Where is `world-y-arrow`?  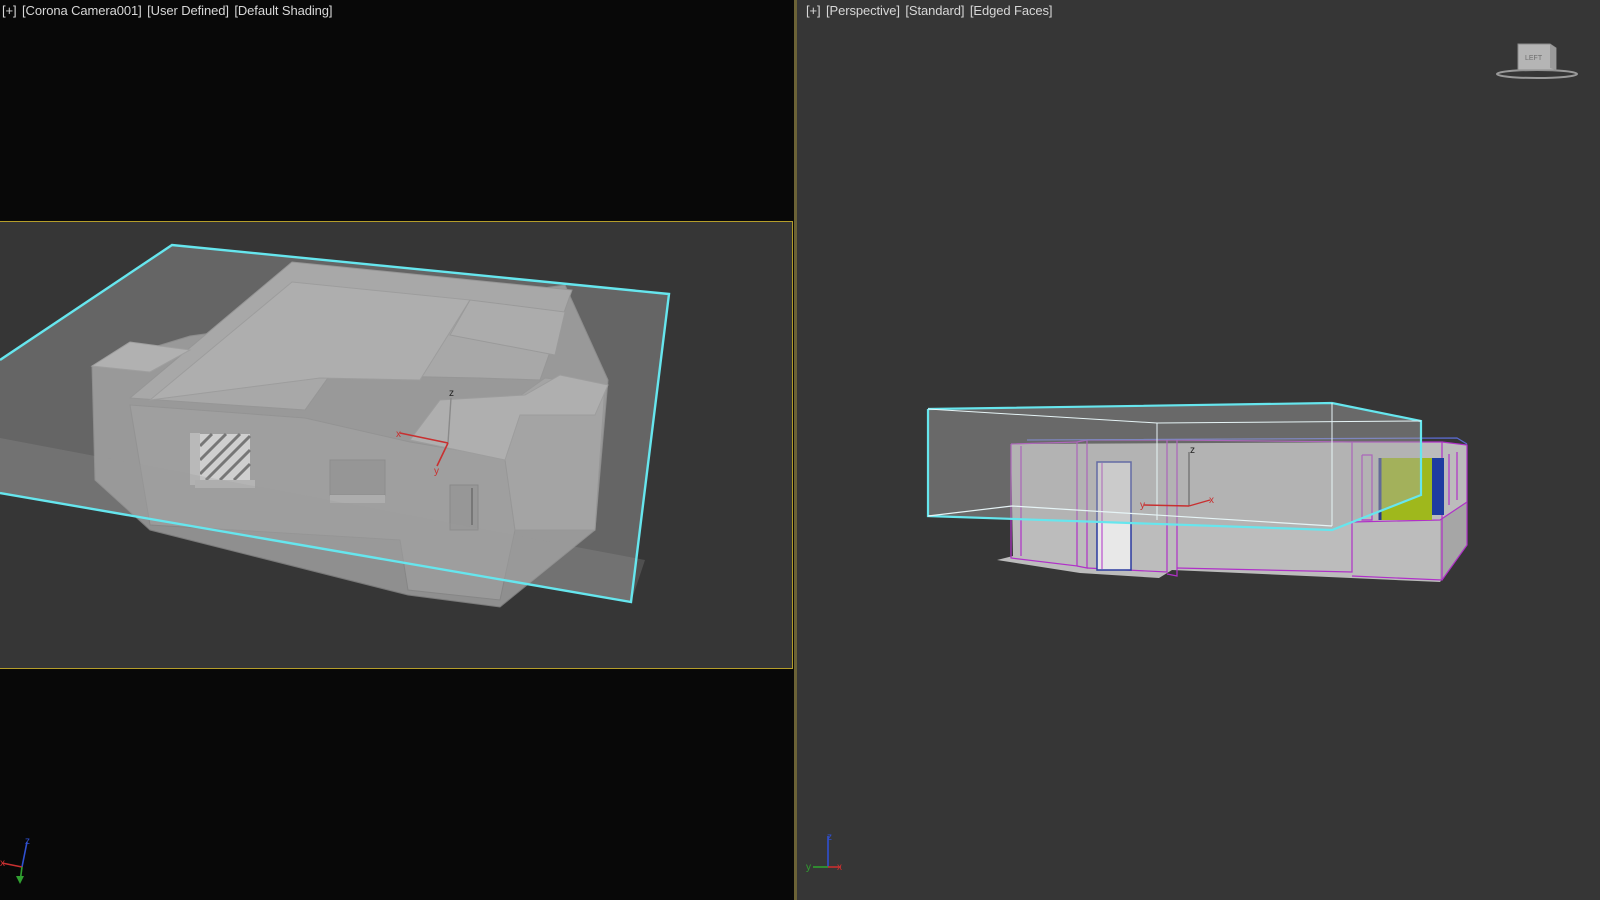 world-y-arrow is located at coordinates (20, 880).